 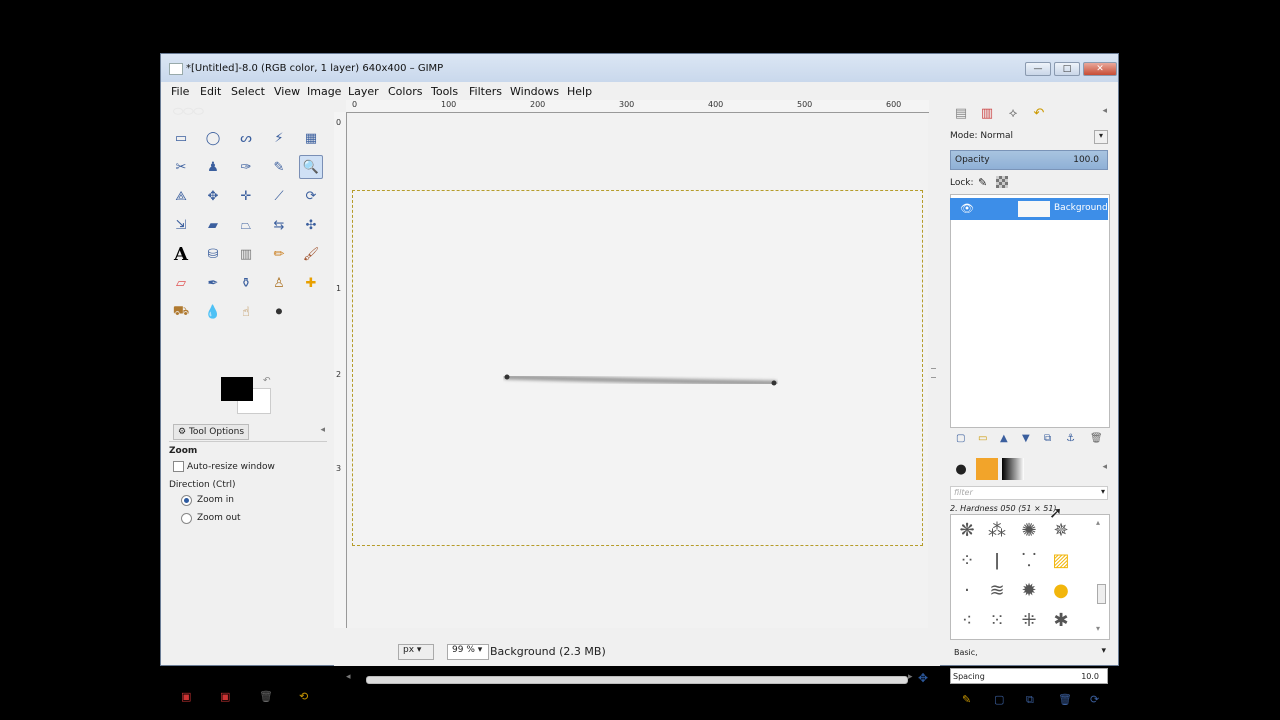 I want to click on paintbrush-tool-icon: 🖌, so click(x=311, y=254).